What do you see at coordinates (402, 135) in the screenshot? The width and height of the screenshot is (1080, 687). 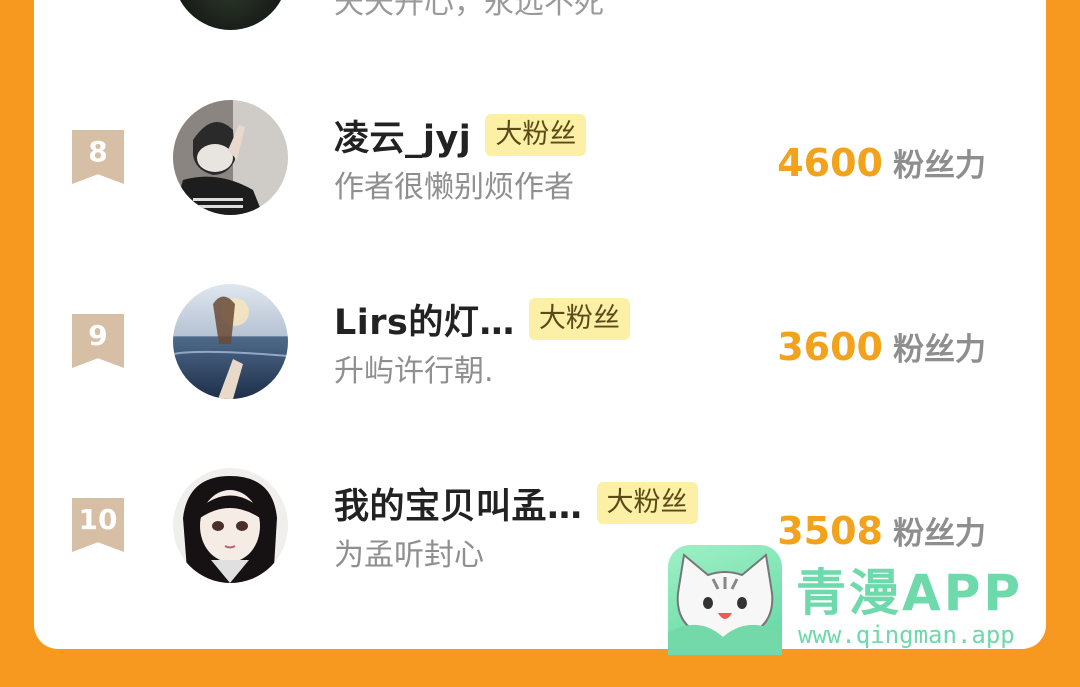 I see `user-nickname: 凌云_jyj` at bounding box center [402, 135].